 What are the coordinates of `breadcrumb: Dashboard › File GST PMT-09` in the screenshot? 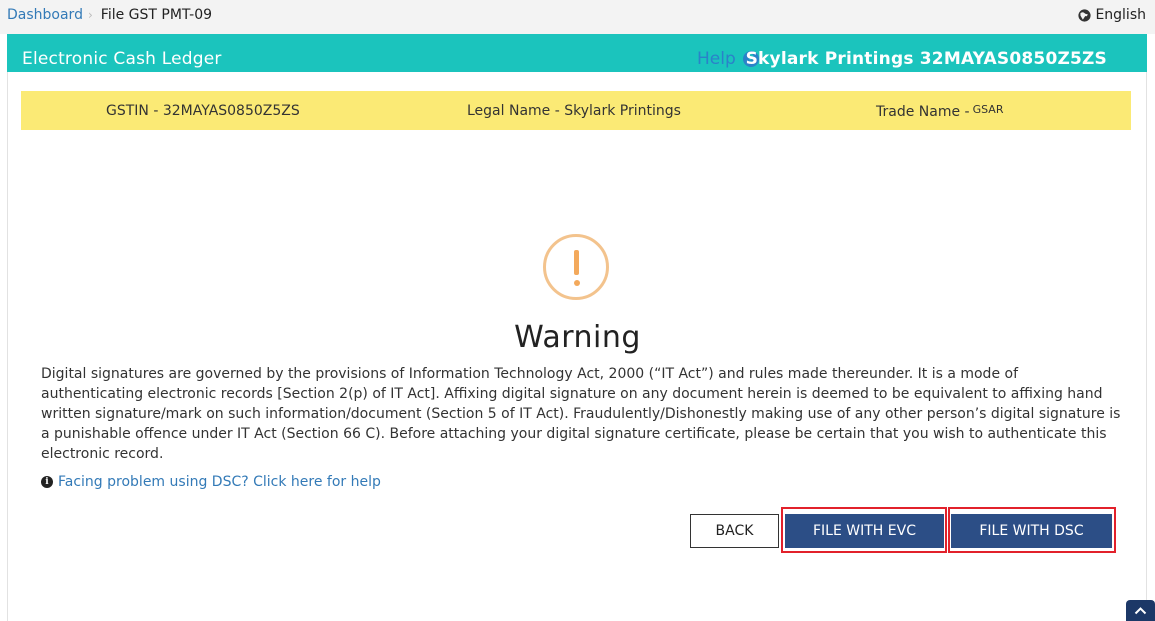 It's located at (109, 15).